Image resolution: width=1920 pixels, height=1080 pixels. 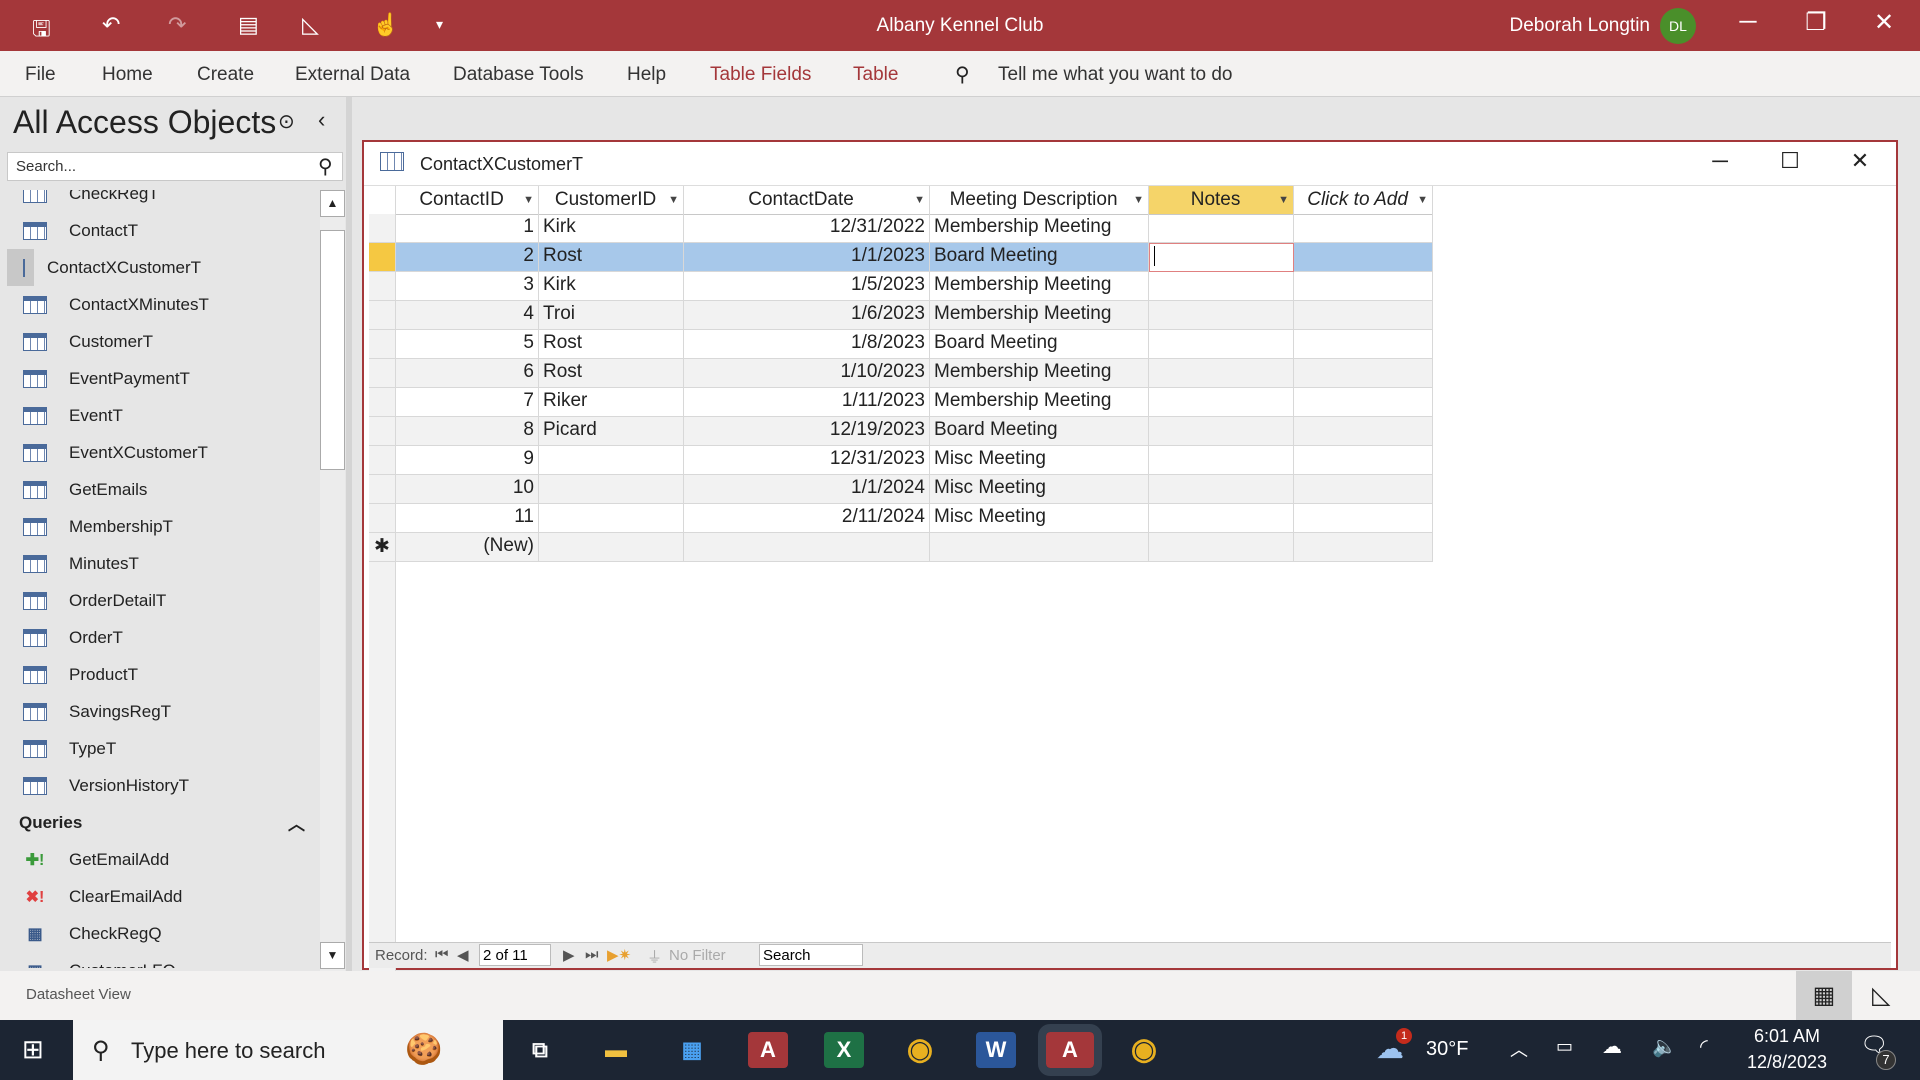 What do you see at coordinates (1130, 402) in the screenshot?
I see `table-row: 7 Riker 1/11/2023 Membership Meeting` at bounding box center [1130, 402].